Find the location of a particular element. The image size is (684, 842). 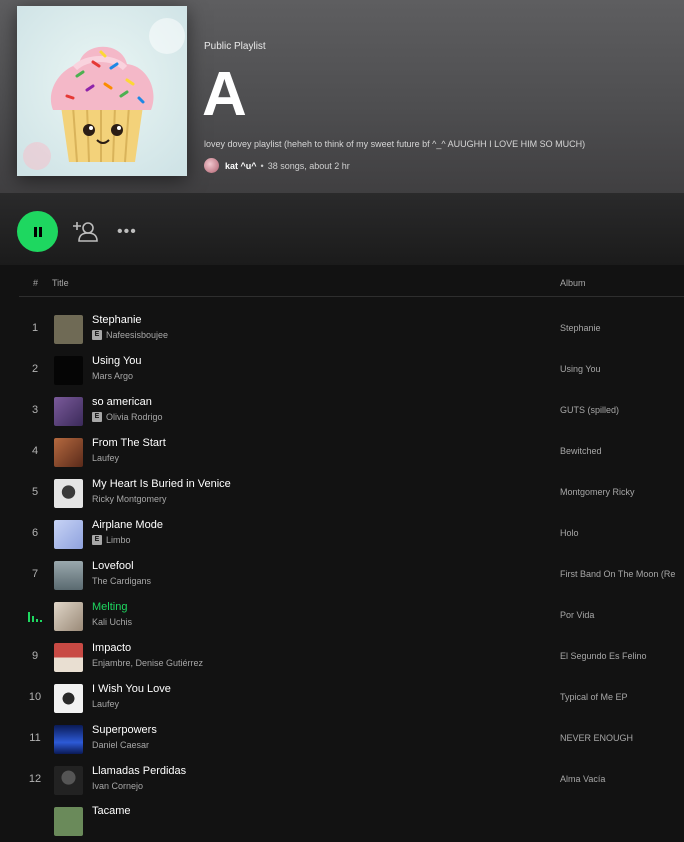

track-album: Por Vida is located at coordinates (577, 615).